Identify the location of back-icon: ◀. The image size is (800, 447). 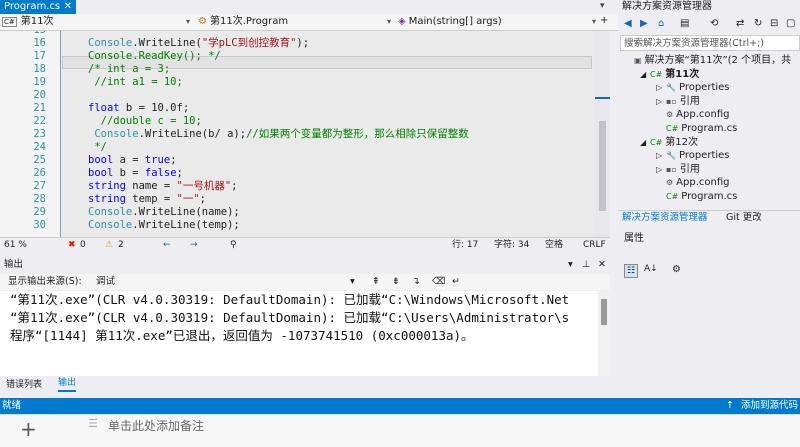
(628, 24).